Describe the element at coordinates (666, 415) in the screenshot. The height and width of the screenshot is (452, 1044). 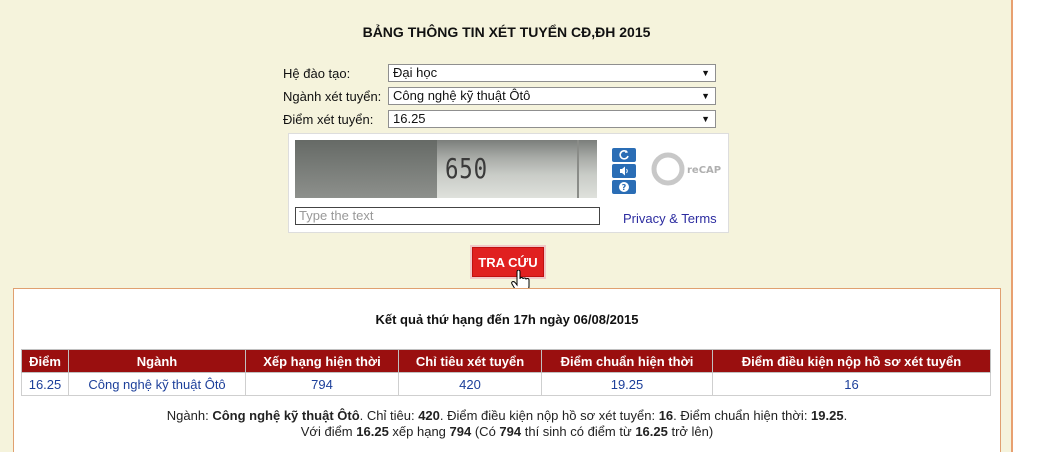
I see `summary-dieu-kien: 16` at that location.